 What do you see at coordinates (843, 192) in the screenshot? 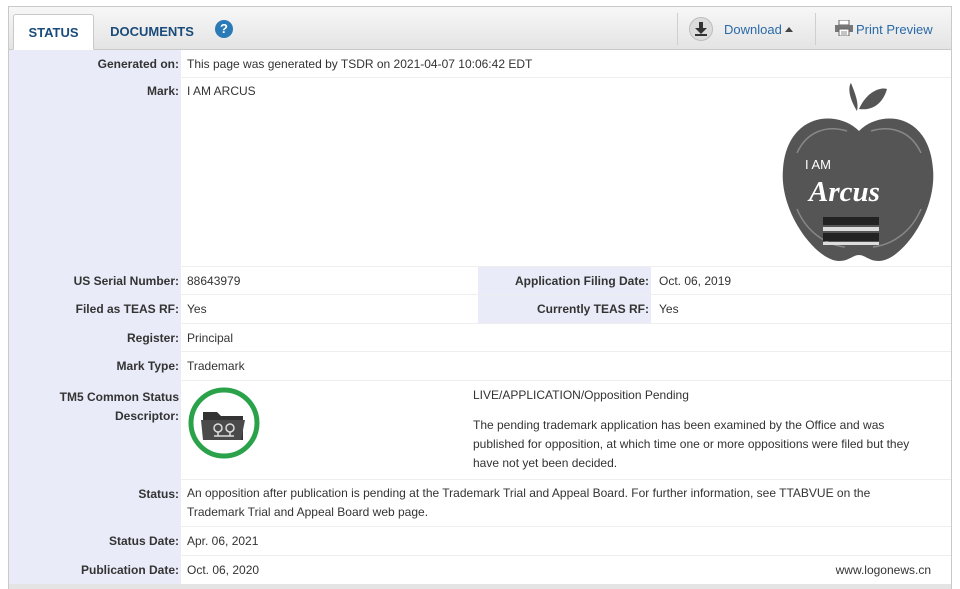
I see `logo-large-text: Arcus` at bounding box center [843, 192].